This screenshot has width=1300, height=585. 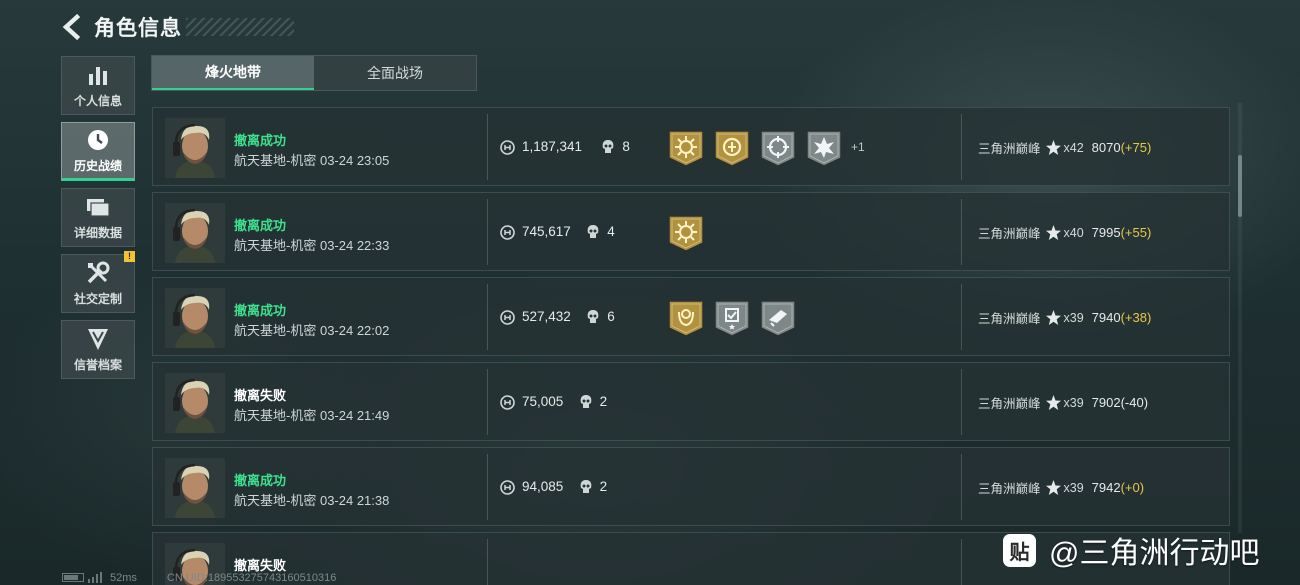 What do you see at coordinates (1240, 318) in the screenshot?
I see `list-scrollbar` at bounding box center [1240, 318].